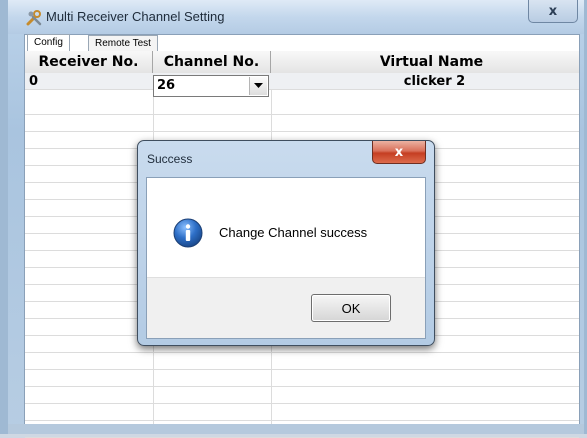  What do you see at coordinates (34, 18) in the screenshot?
I see `tools-icon` at bounding box center [34, 18].